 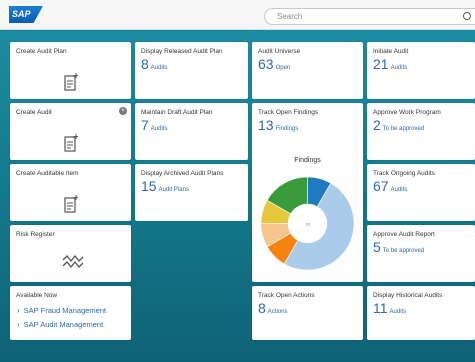 I want to click on tile-create-audit: Create Audit ×, so click(x=70, y=131).